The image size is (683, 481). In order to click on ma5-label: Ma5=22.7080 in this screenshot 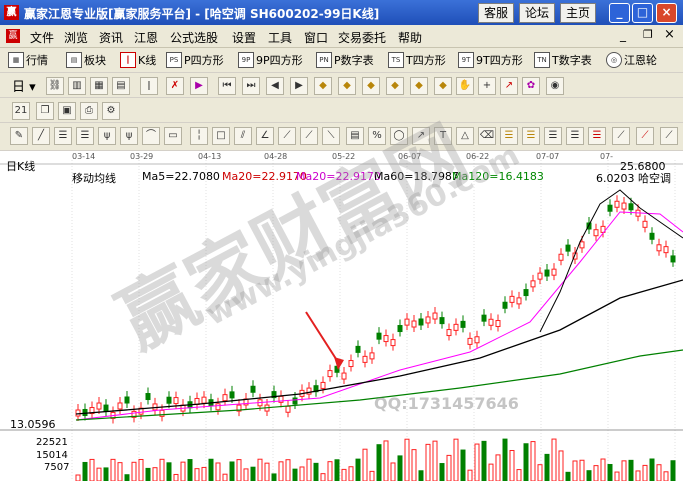, I will do `click(181, 176)`.